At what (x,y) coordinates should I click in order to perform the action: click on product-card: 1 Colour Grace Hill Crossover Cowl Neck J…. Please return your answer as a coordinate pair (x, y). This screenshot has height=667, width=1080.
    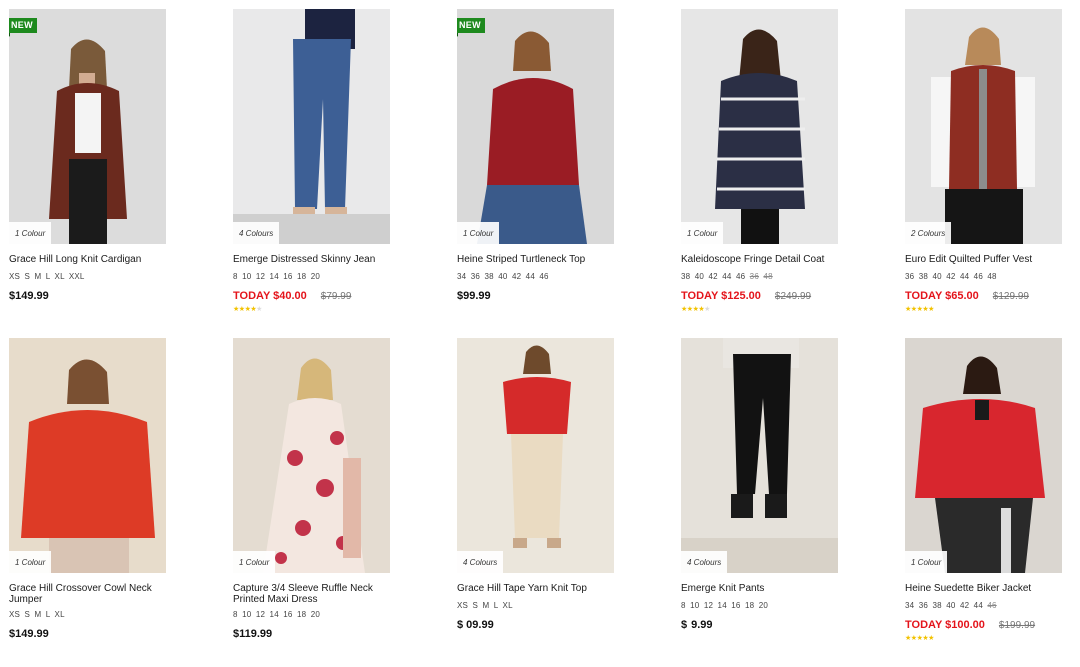
    Looking at the image, I should click on (87, 502).